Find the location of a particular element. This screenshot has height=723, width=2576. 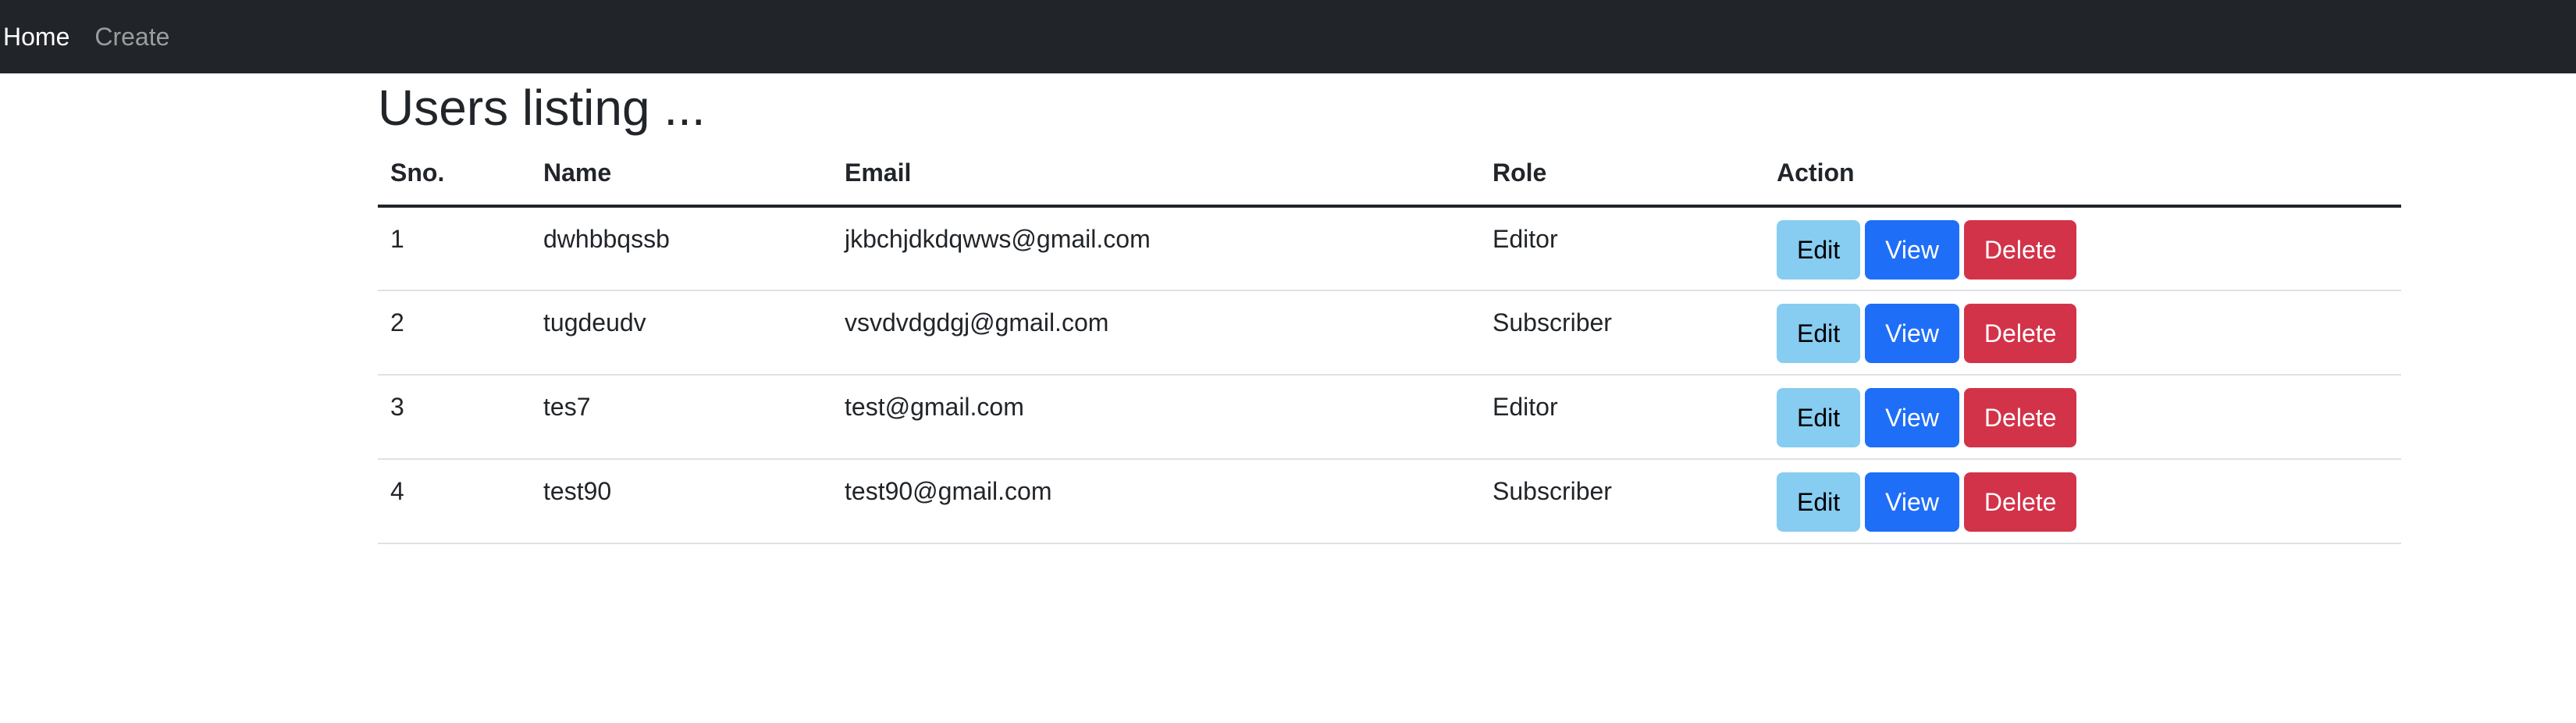

cell-name: test90 is located at coordinates (681, 501).